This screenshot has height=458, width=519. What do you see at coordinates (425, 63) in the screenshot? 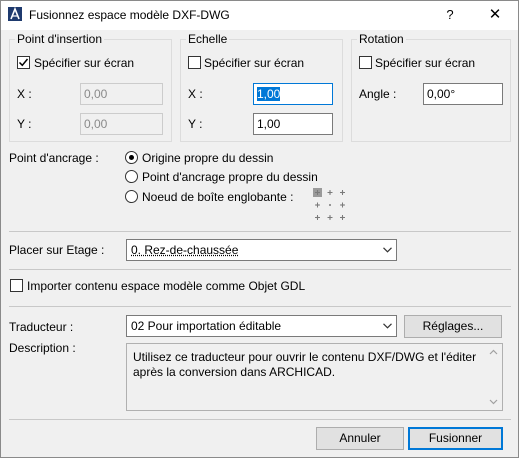
I see `rotation-specify-label: Spécifier sur écran` at bounding box center [425, 63].